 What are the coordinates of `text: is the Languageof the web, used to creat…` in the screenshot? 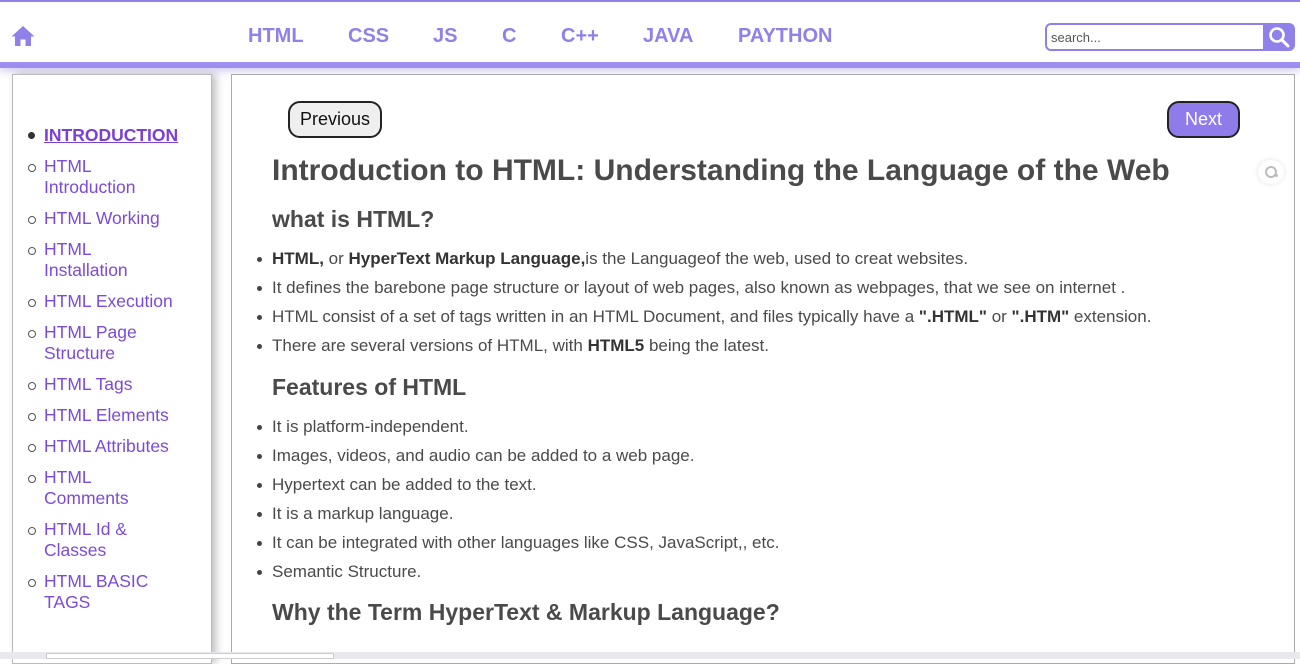 It's located at (777, 258).